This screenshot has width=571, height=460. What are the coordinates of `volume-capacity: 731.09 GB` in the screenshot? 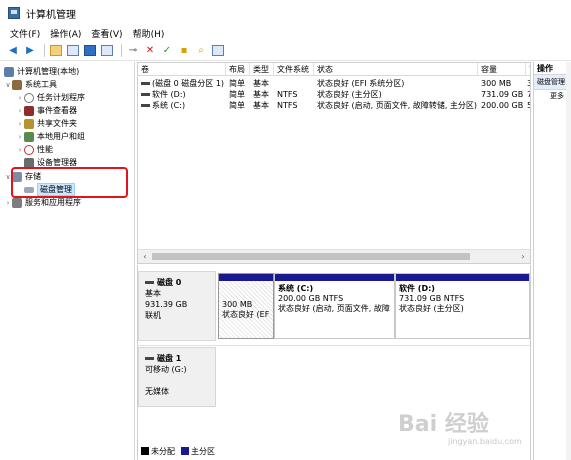 It's located at (502, 94).